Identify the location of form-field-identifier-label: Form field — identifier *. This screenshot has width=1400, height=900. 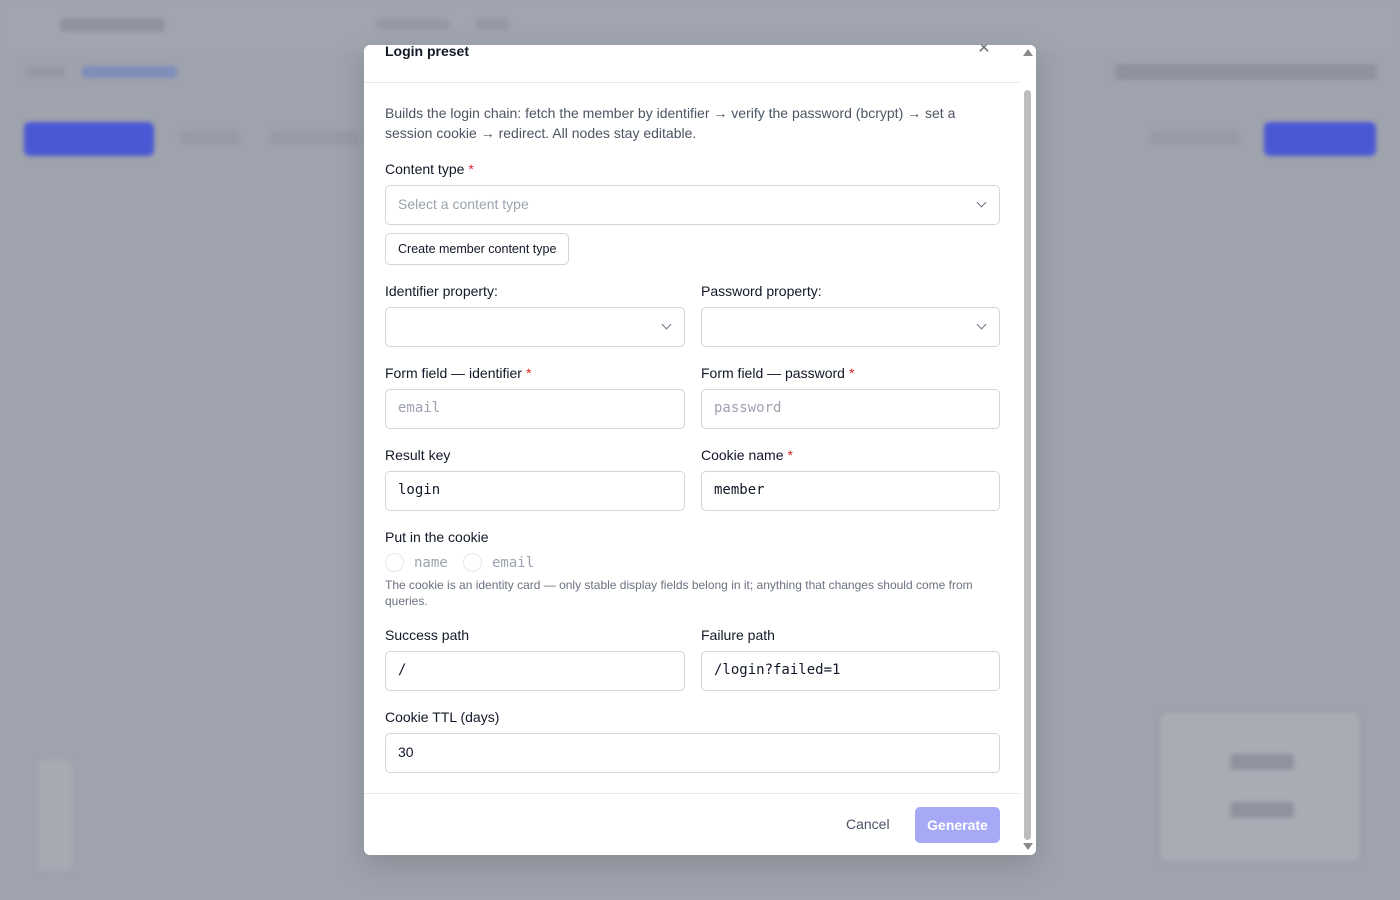
(458, 373).